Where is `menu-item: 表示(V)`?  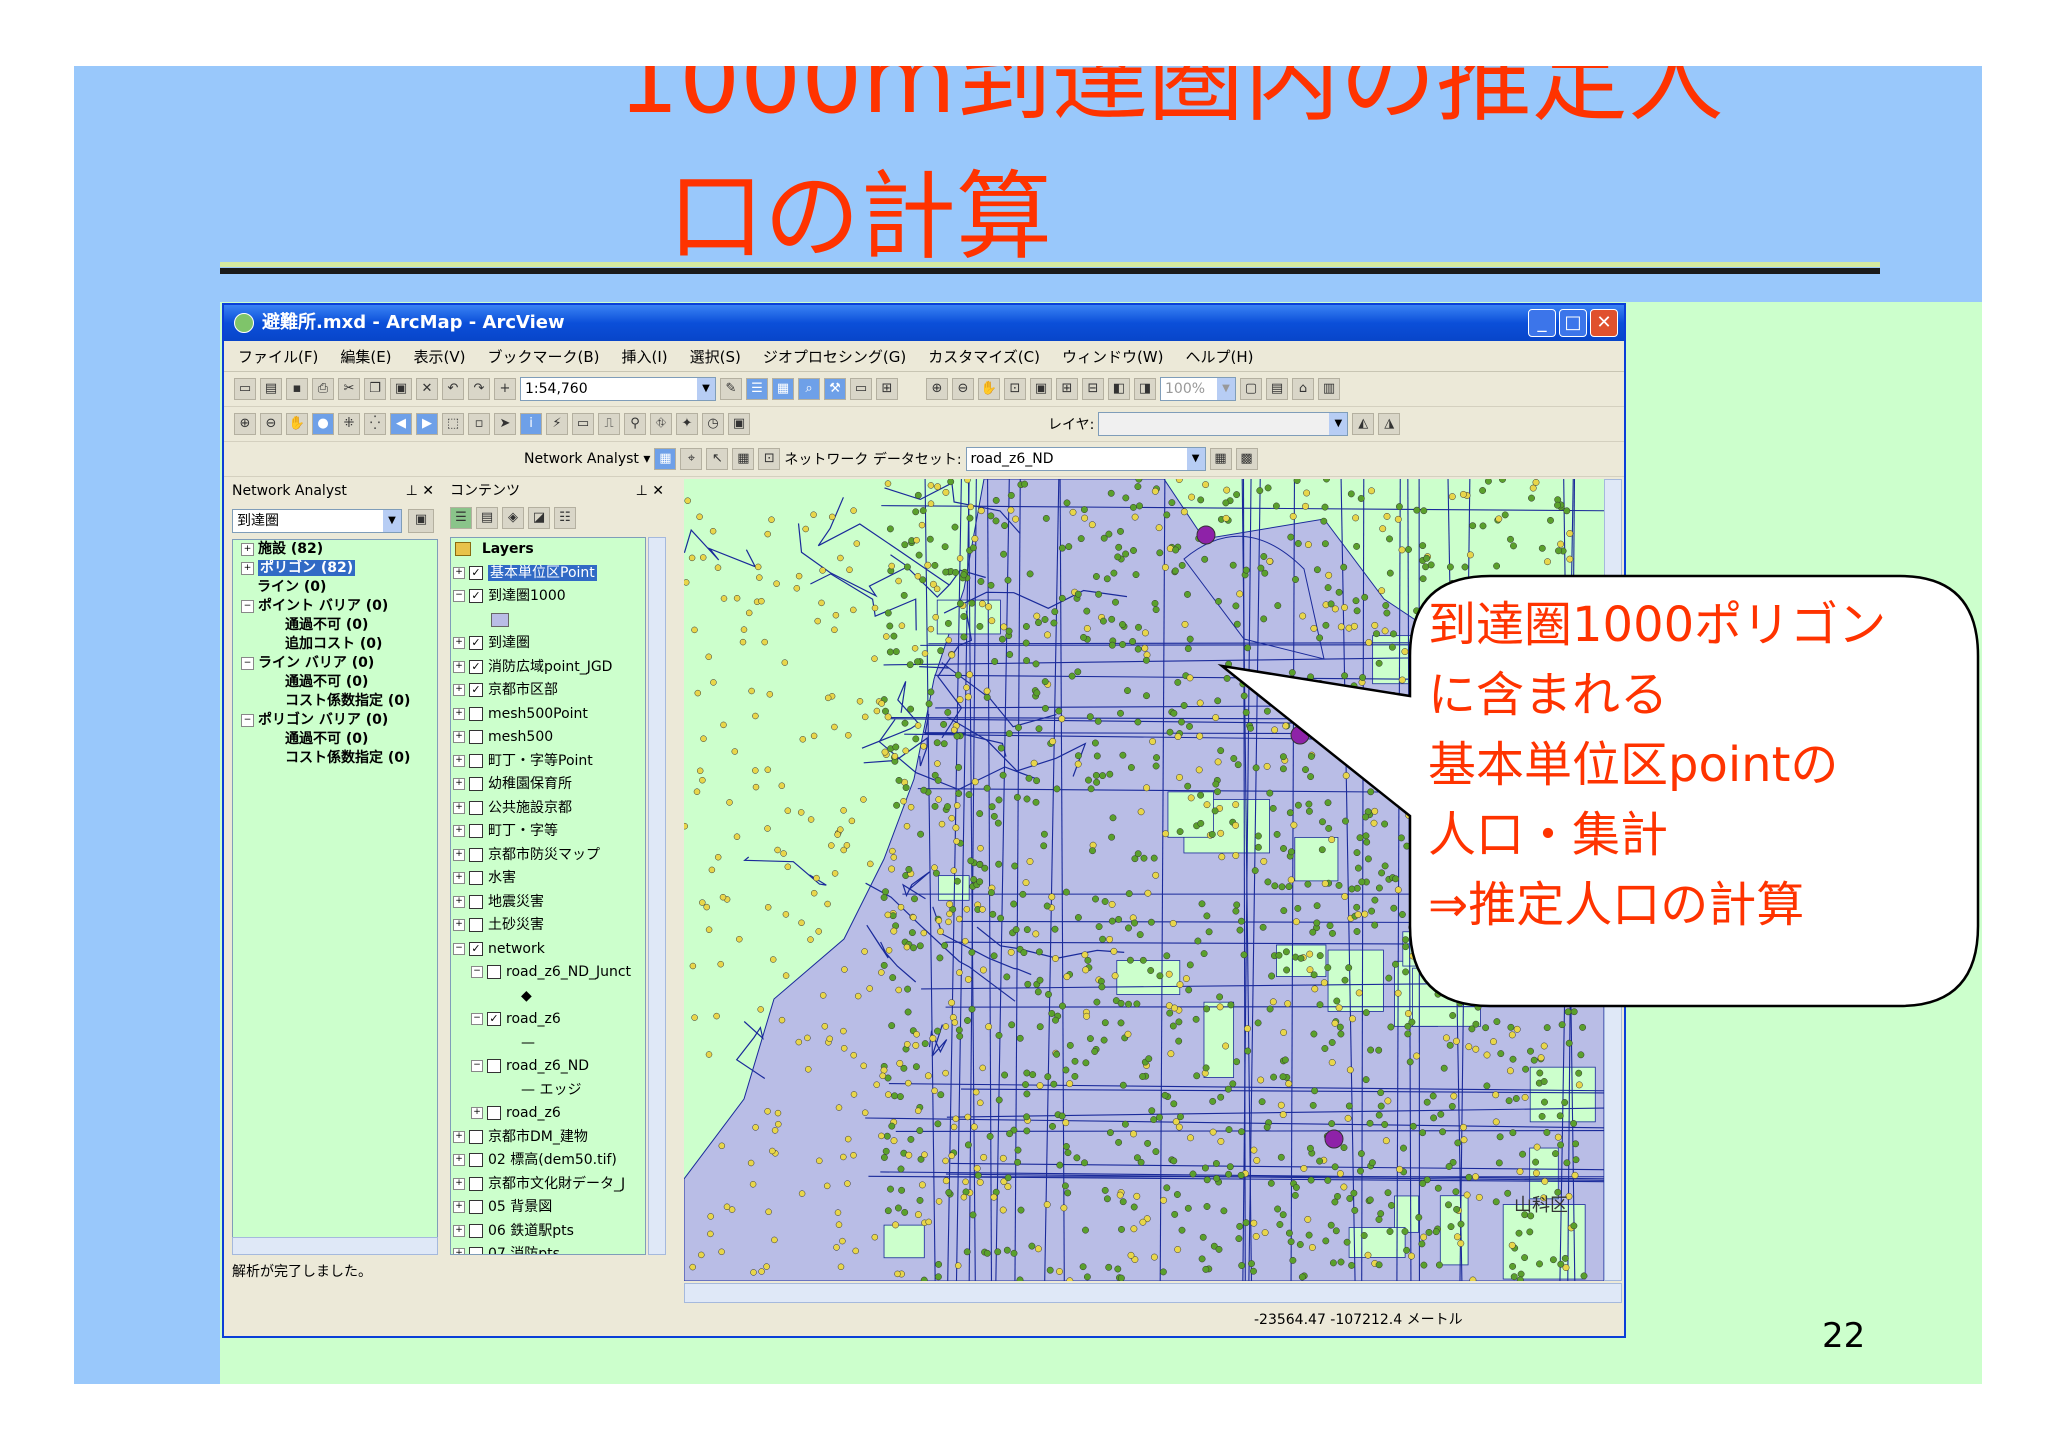 menu-item: 表示(V) is located at coordinates (440, 356).